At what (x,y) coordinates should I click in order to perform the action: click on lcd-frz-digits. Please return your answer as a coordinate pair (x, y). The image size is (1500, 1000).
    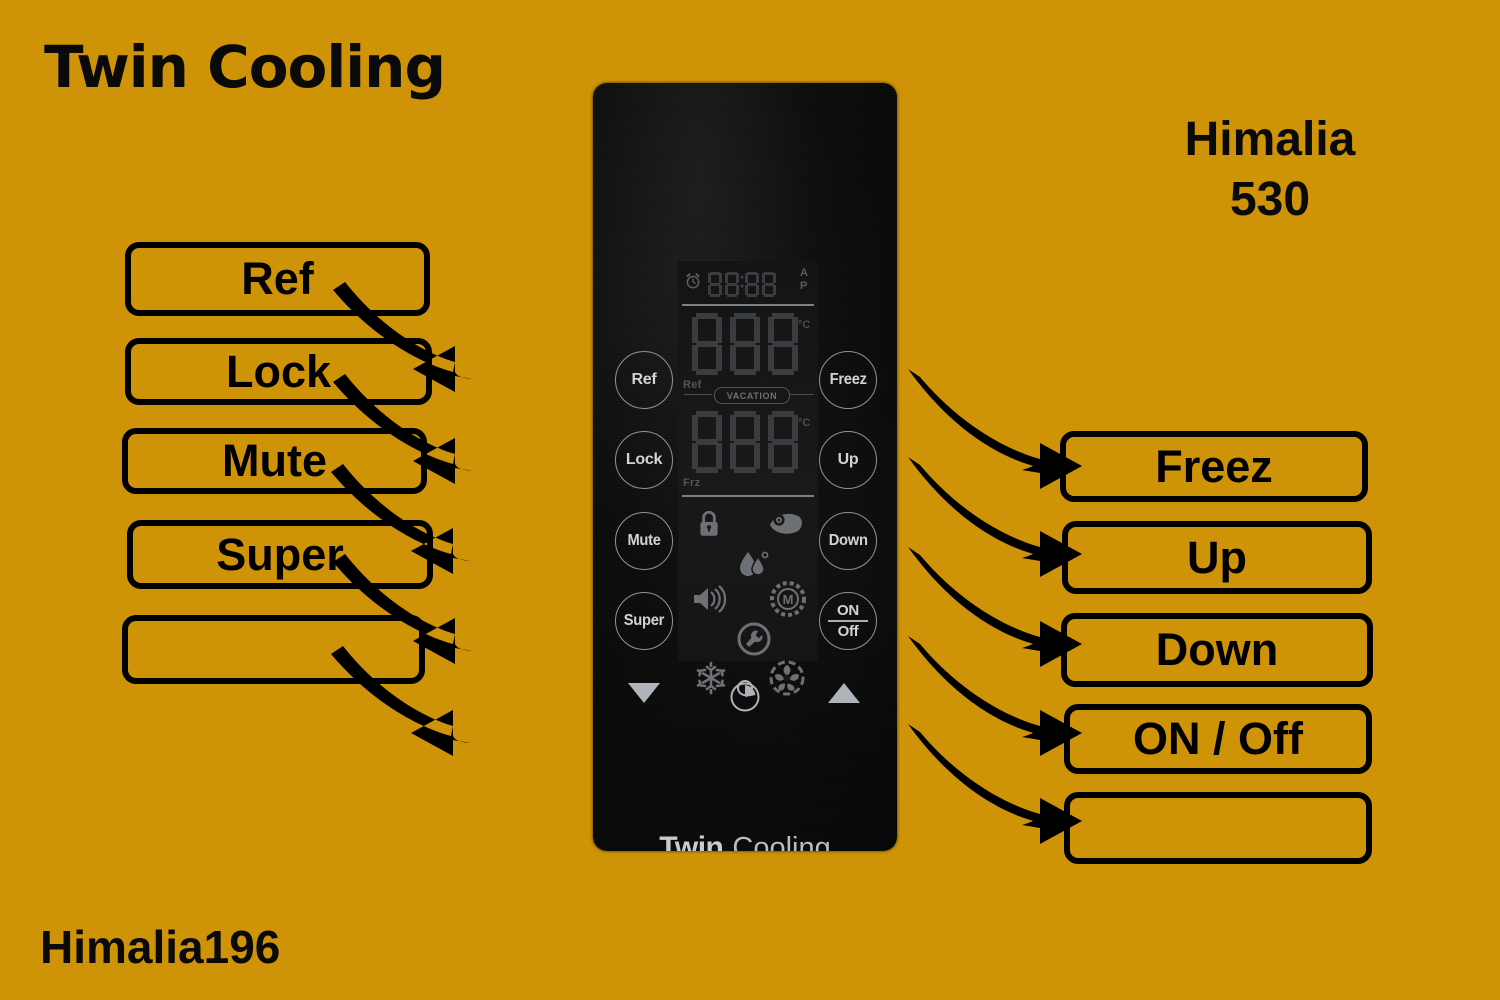
    Looking at the image, I should click on (745, 442).